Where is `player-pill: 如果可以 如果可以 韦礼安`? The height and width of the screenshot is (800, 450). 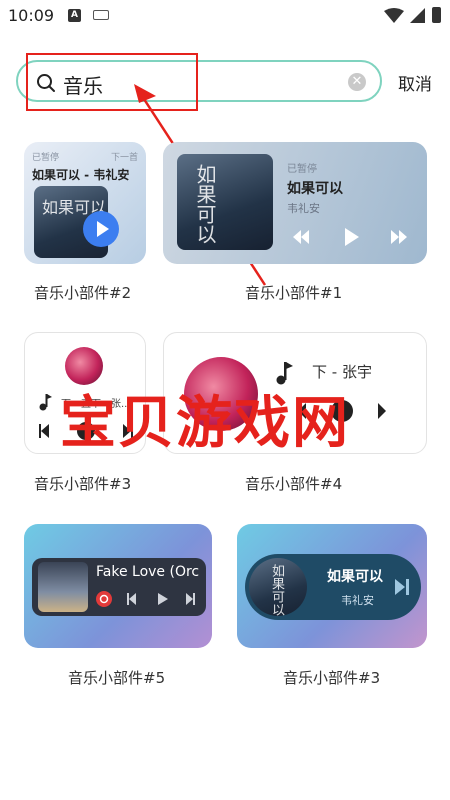 player-pill: 如果可以 如果可以 韦礼安 is located at coordinates (333, 587).